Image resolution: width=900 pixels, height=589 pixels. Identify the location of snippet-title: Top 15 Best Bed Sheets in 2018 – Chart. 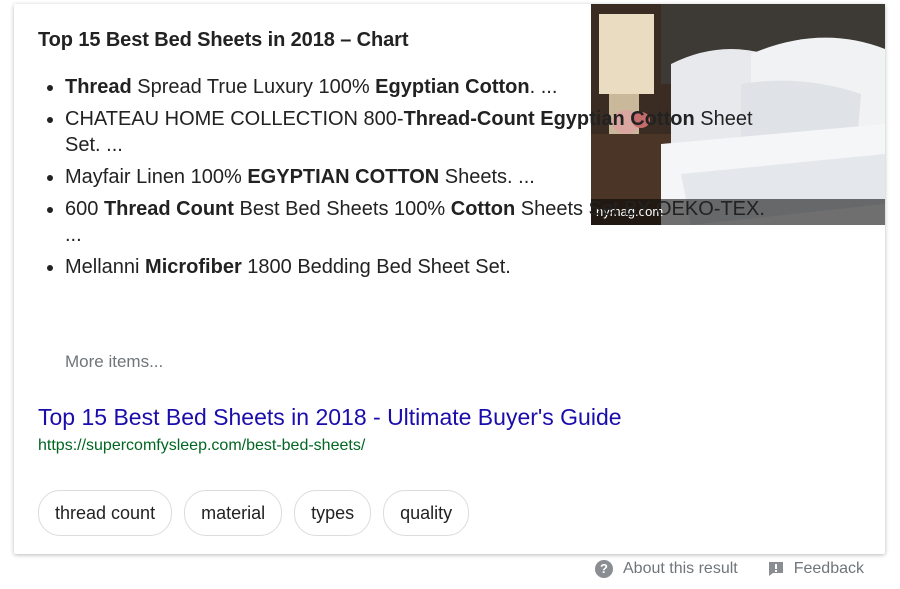
(223, 40).